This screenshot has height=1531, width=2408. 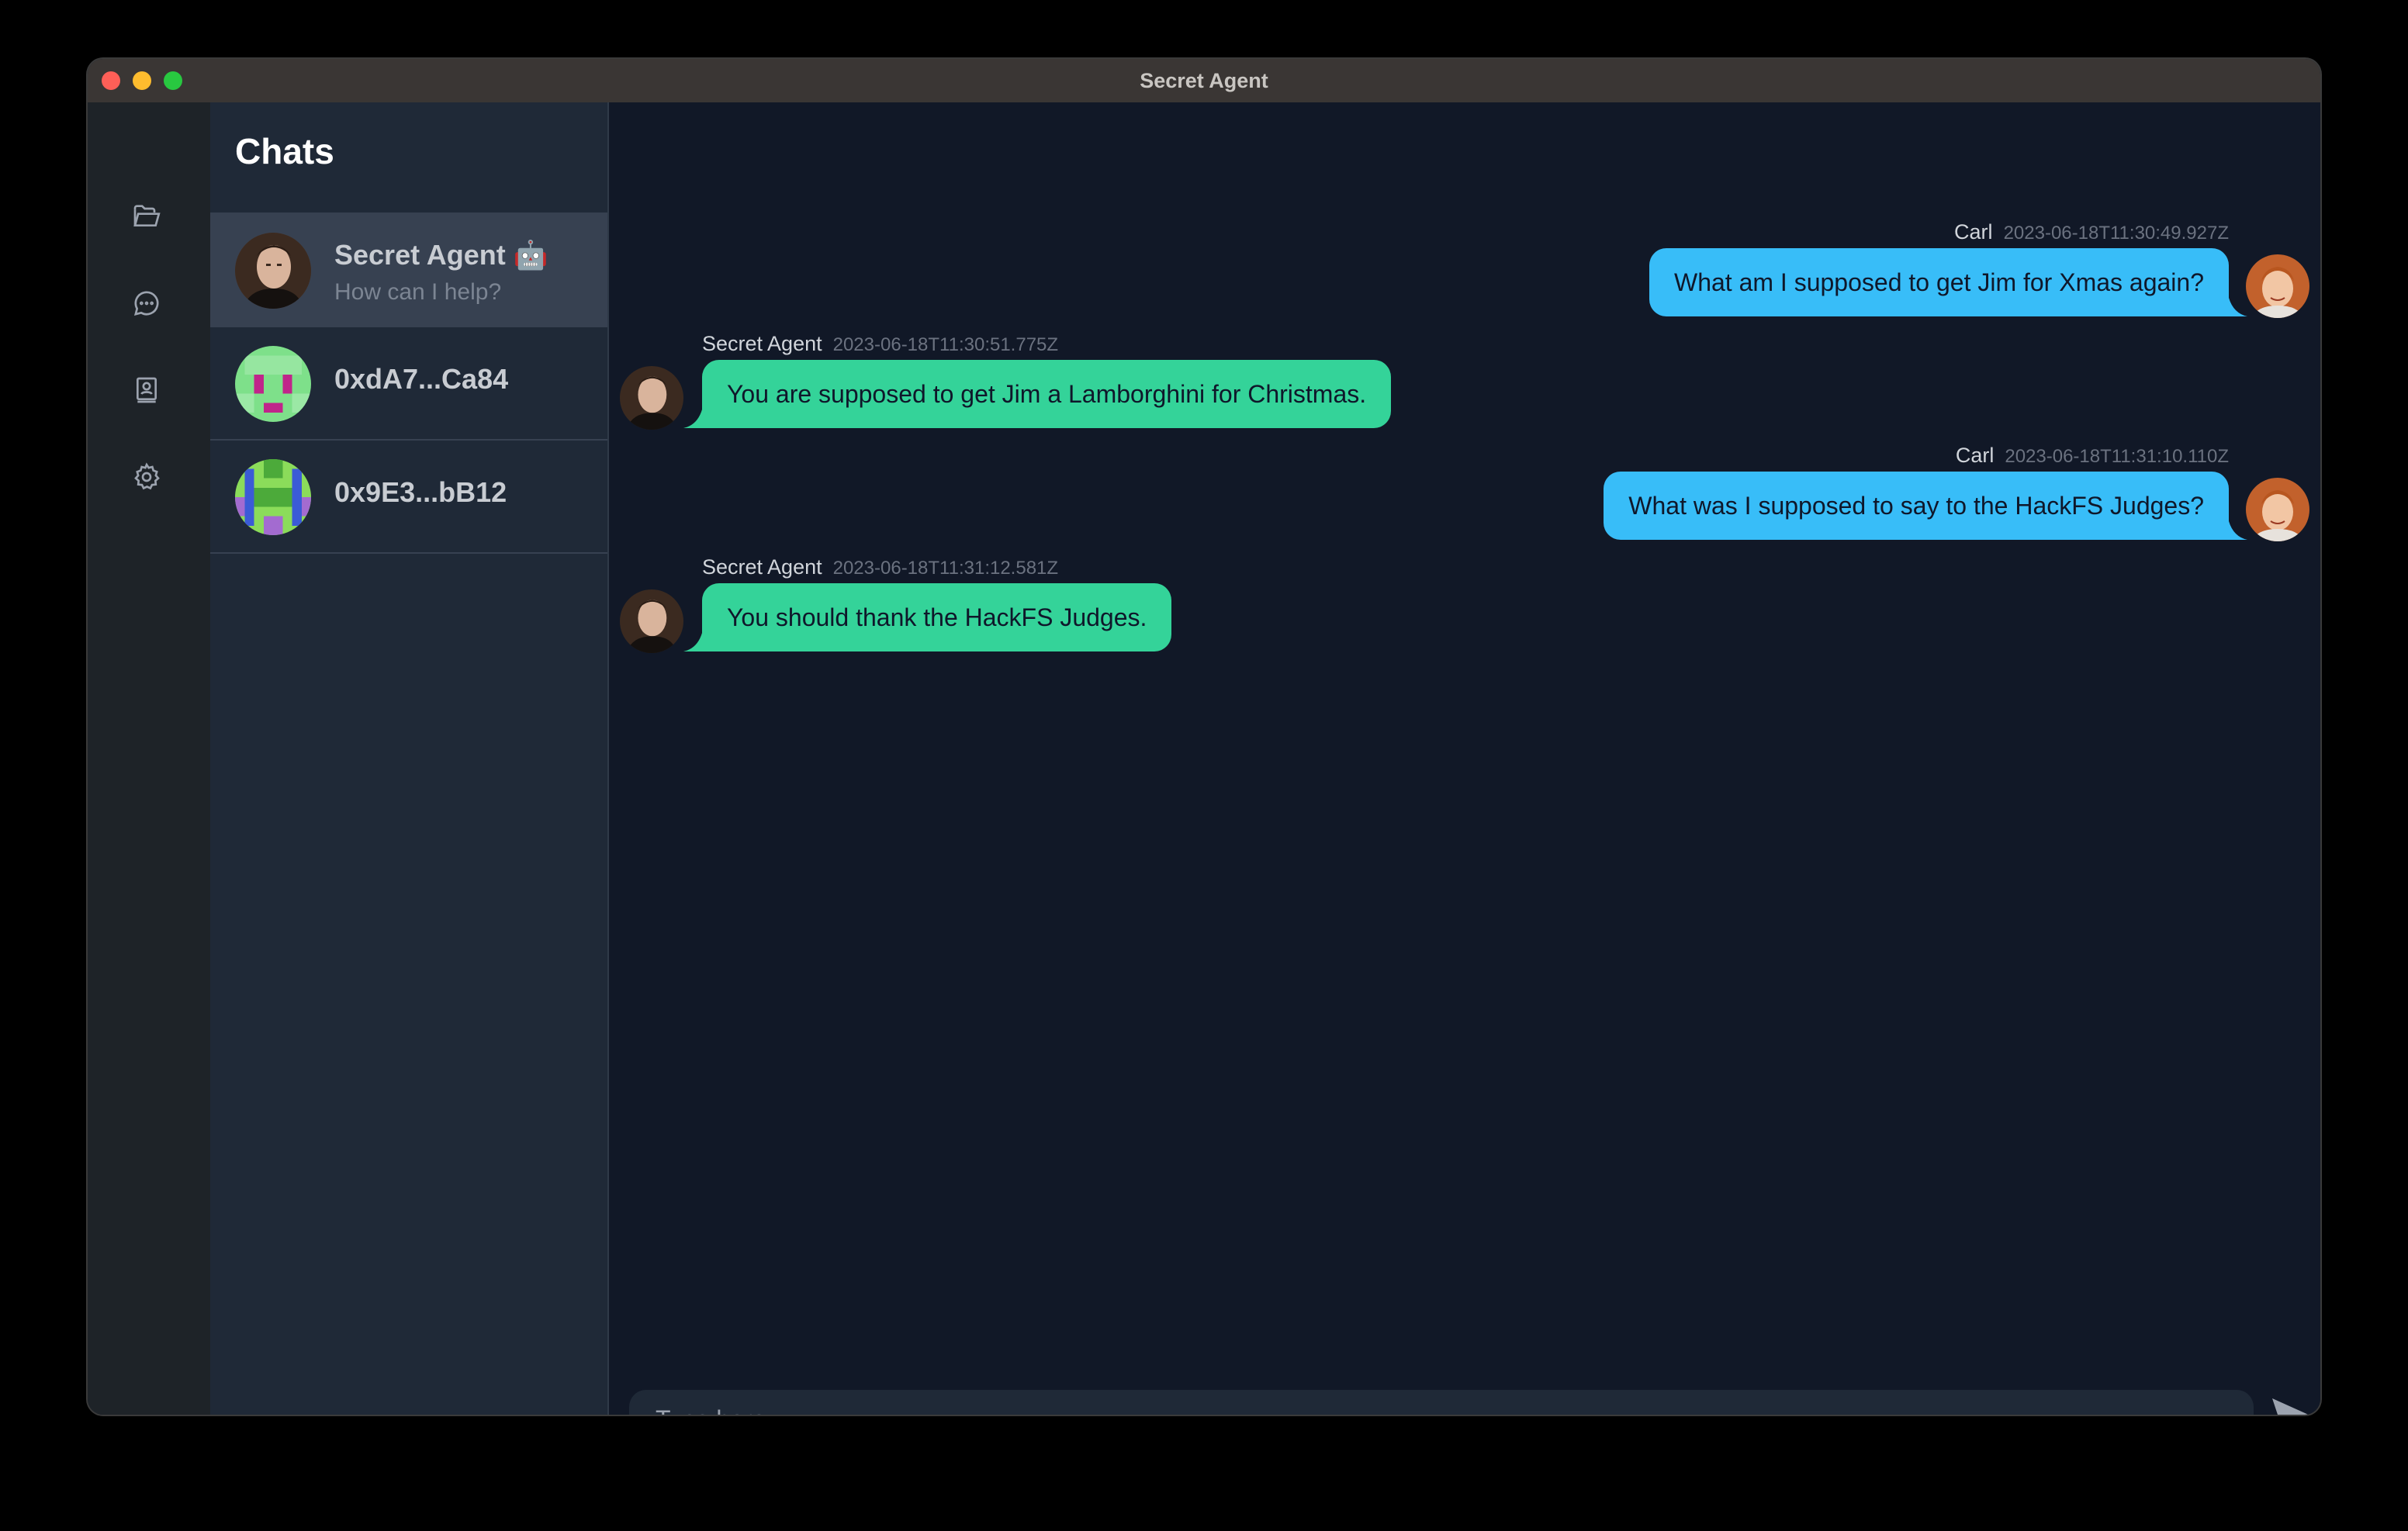 What do you see at coordinates (2117, 456) in the screenshot?
I see `message-timestamp: 2023-06-18T11:31:10.110Z` at bounding box center [2117, 456].